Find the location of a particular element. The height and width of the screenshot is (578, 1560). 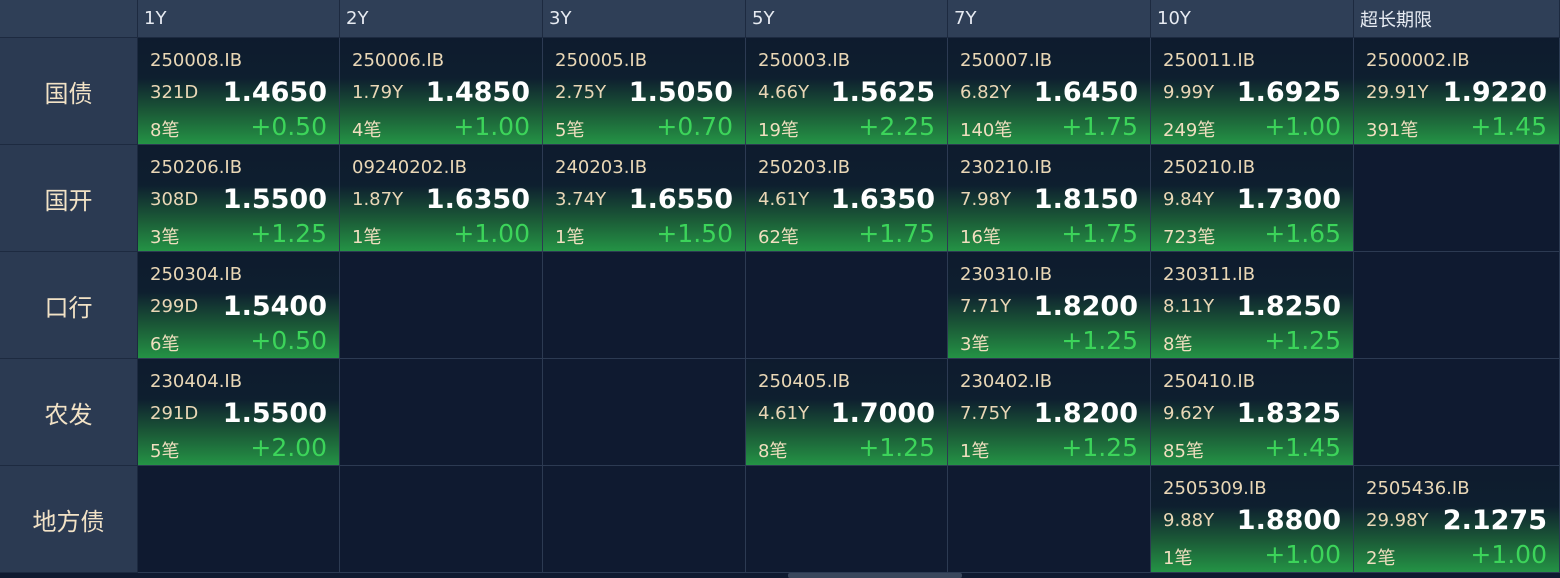

quote-cell: 240203.IB 3.74Y 1.6550 1笔 +1.50 is located at coordinates (644, 198).